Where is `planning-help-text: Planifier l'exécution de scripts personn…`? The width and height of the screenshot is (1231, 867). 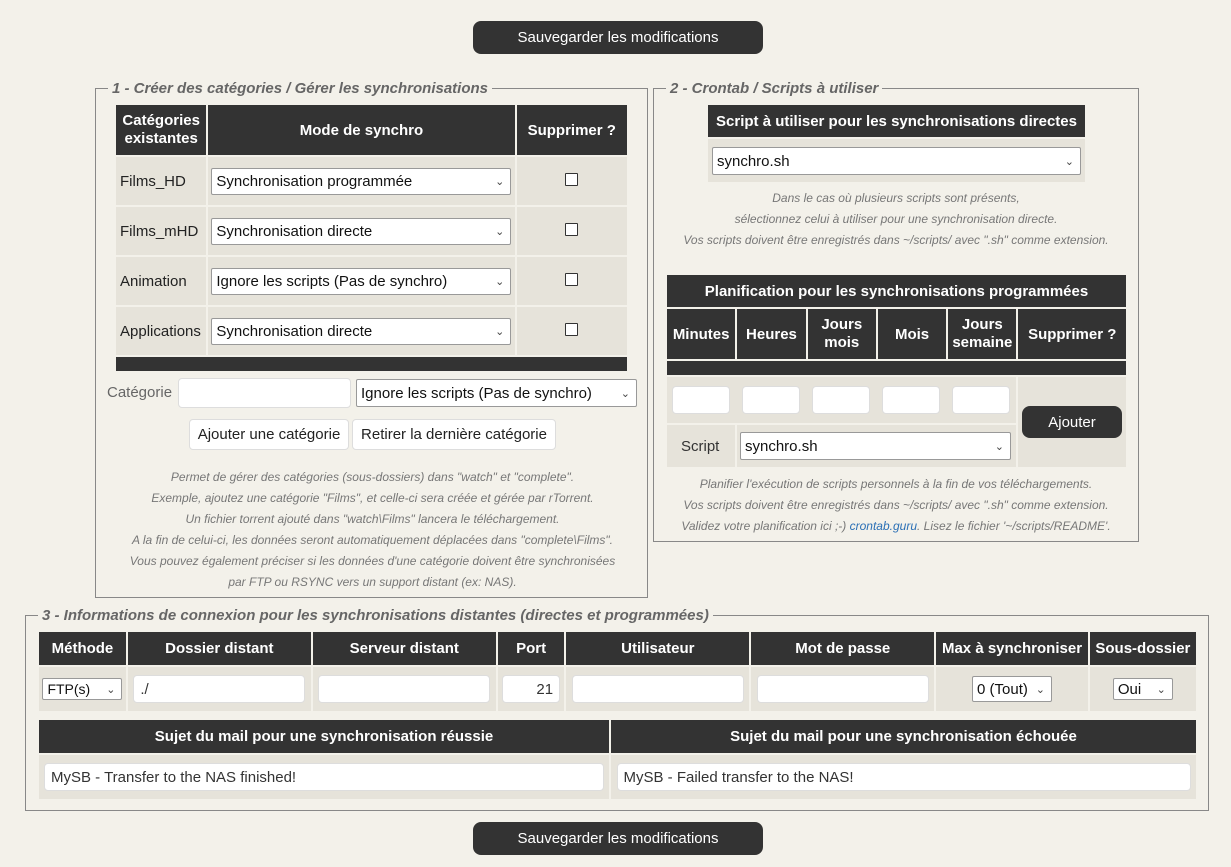
planning-help-text: Planifier l'exécution de scripts personn… is located at coordinates (896, 505).